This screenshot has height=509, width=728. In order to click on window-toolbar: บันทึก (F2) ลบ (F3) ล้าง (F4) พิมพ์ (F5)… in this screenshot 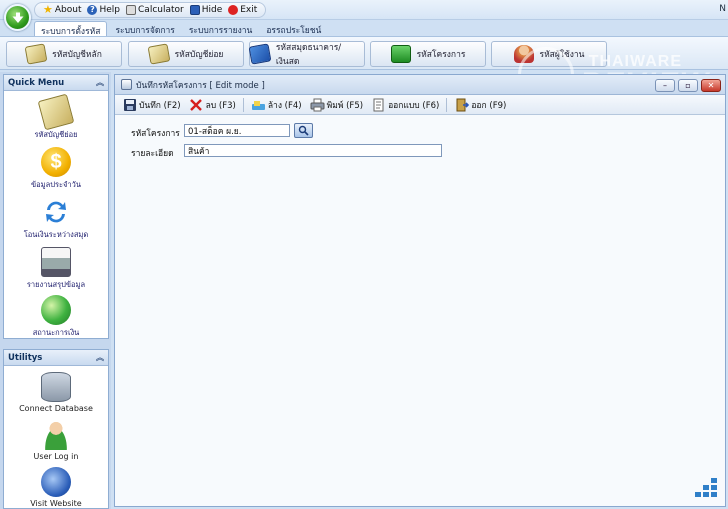, I will do `click(420, 105)`.